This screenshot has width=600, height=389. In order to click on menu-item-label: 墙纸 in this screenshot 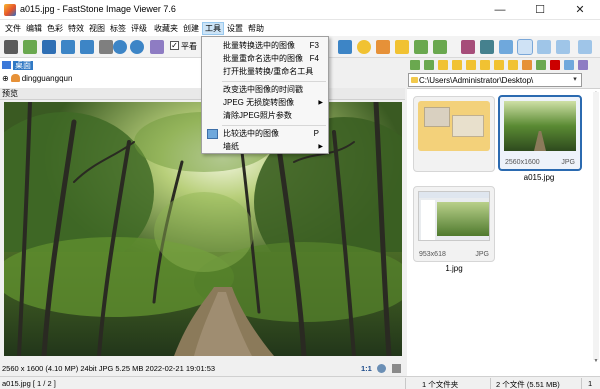, I will do `click(231, 146)`.